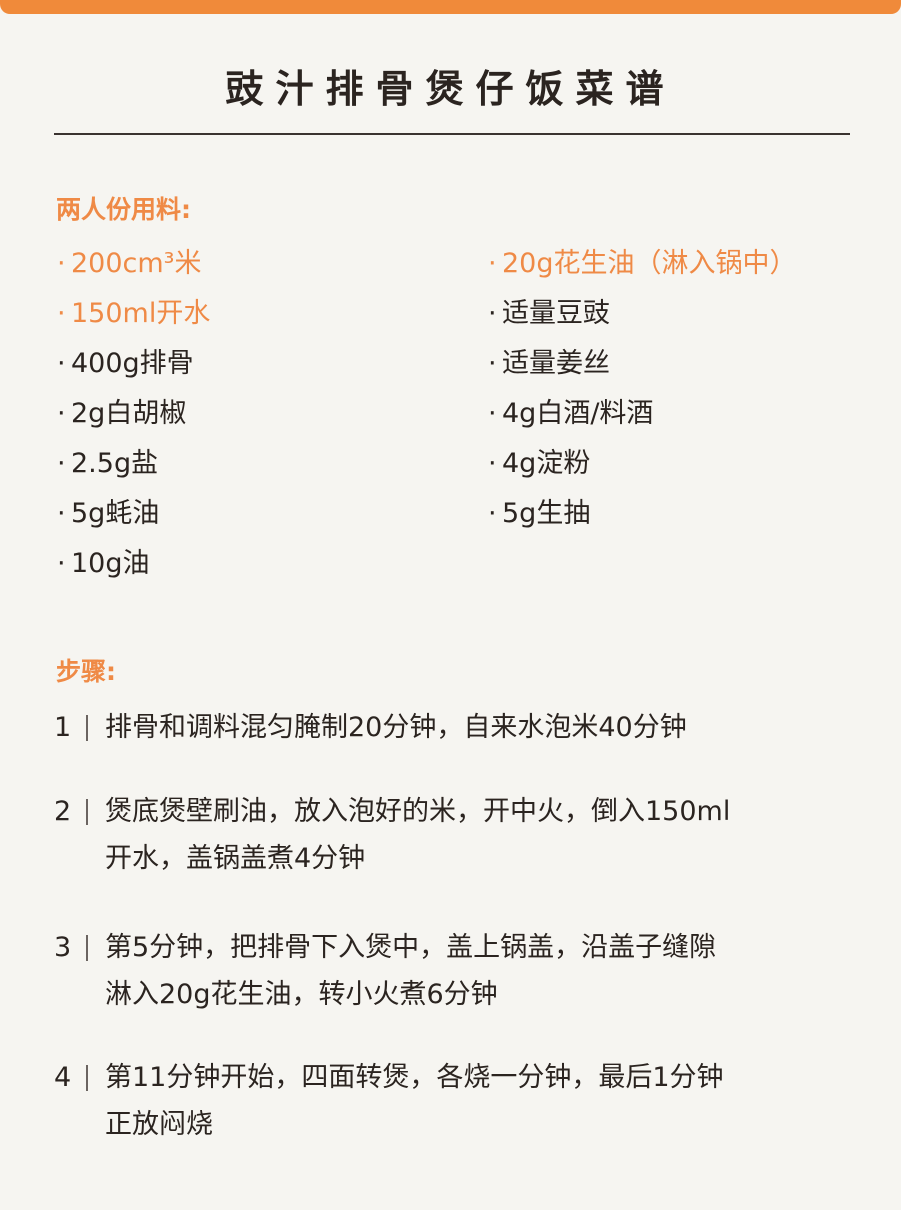  Describe the element at coordinates (86, 671) in the screenshot. I see `steps-heading: 步骤:` at that location.